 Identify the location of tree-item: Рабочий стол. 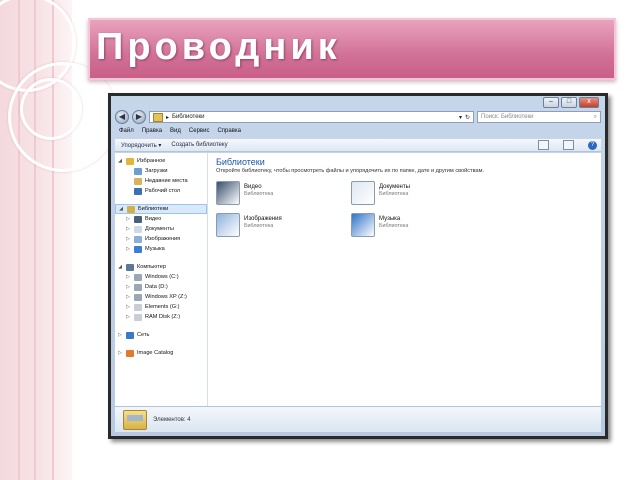
(161, 191).